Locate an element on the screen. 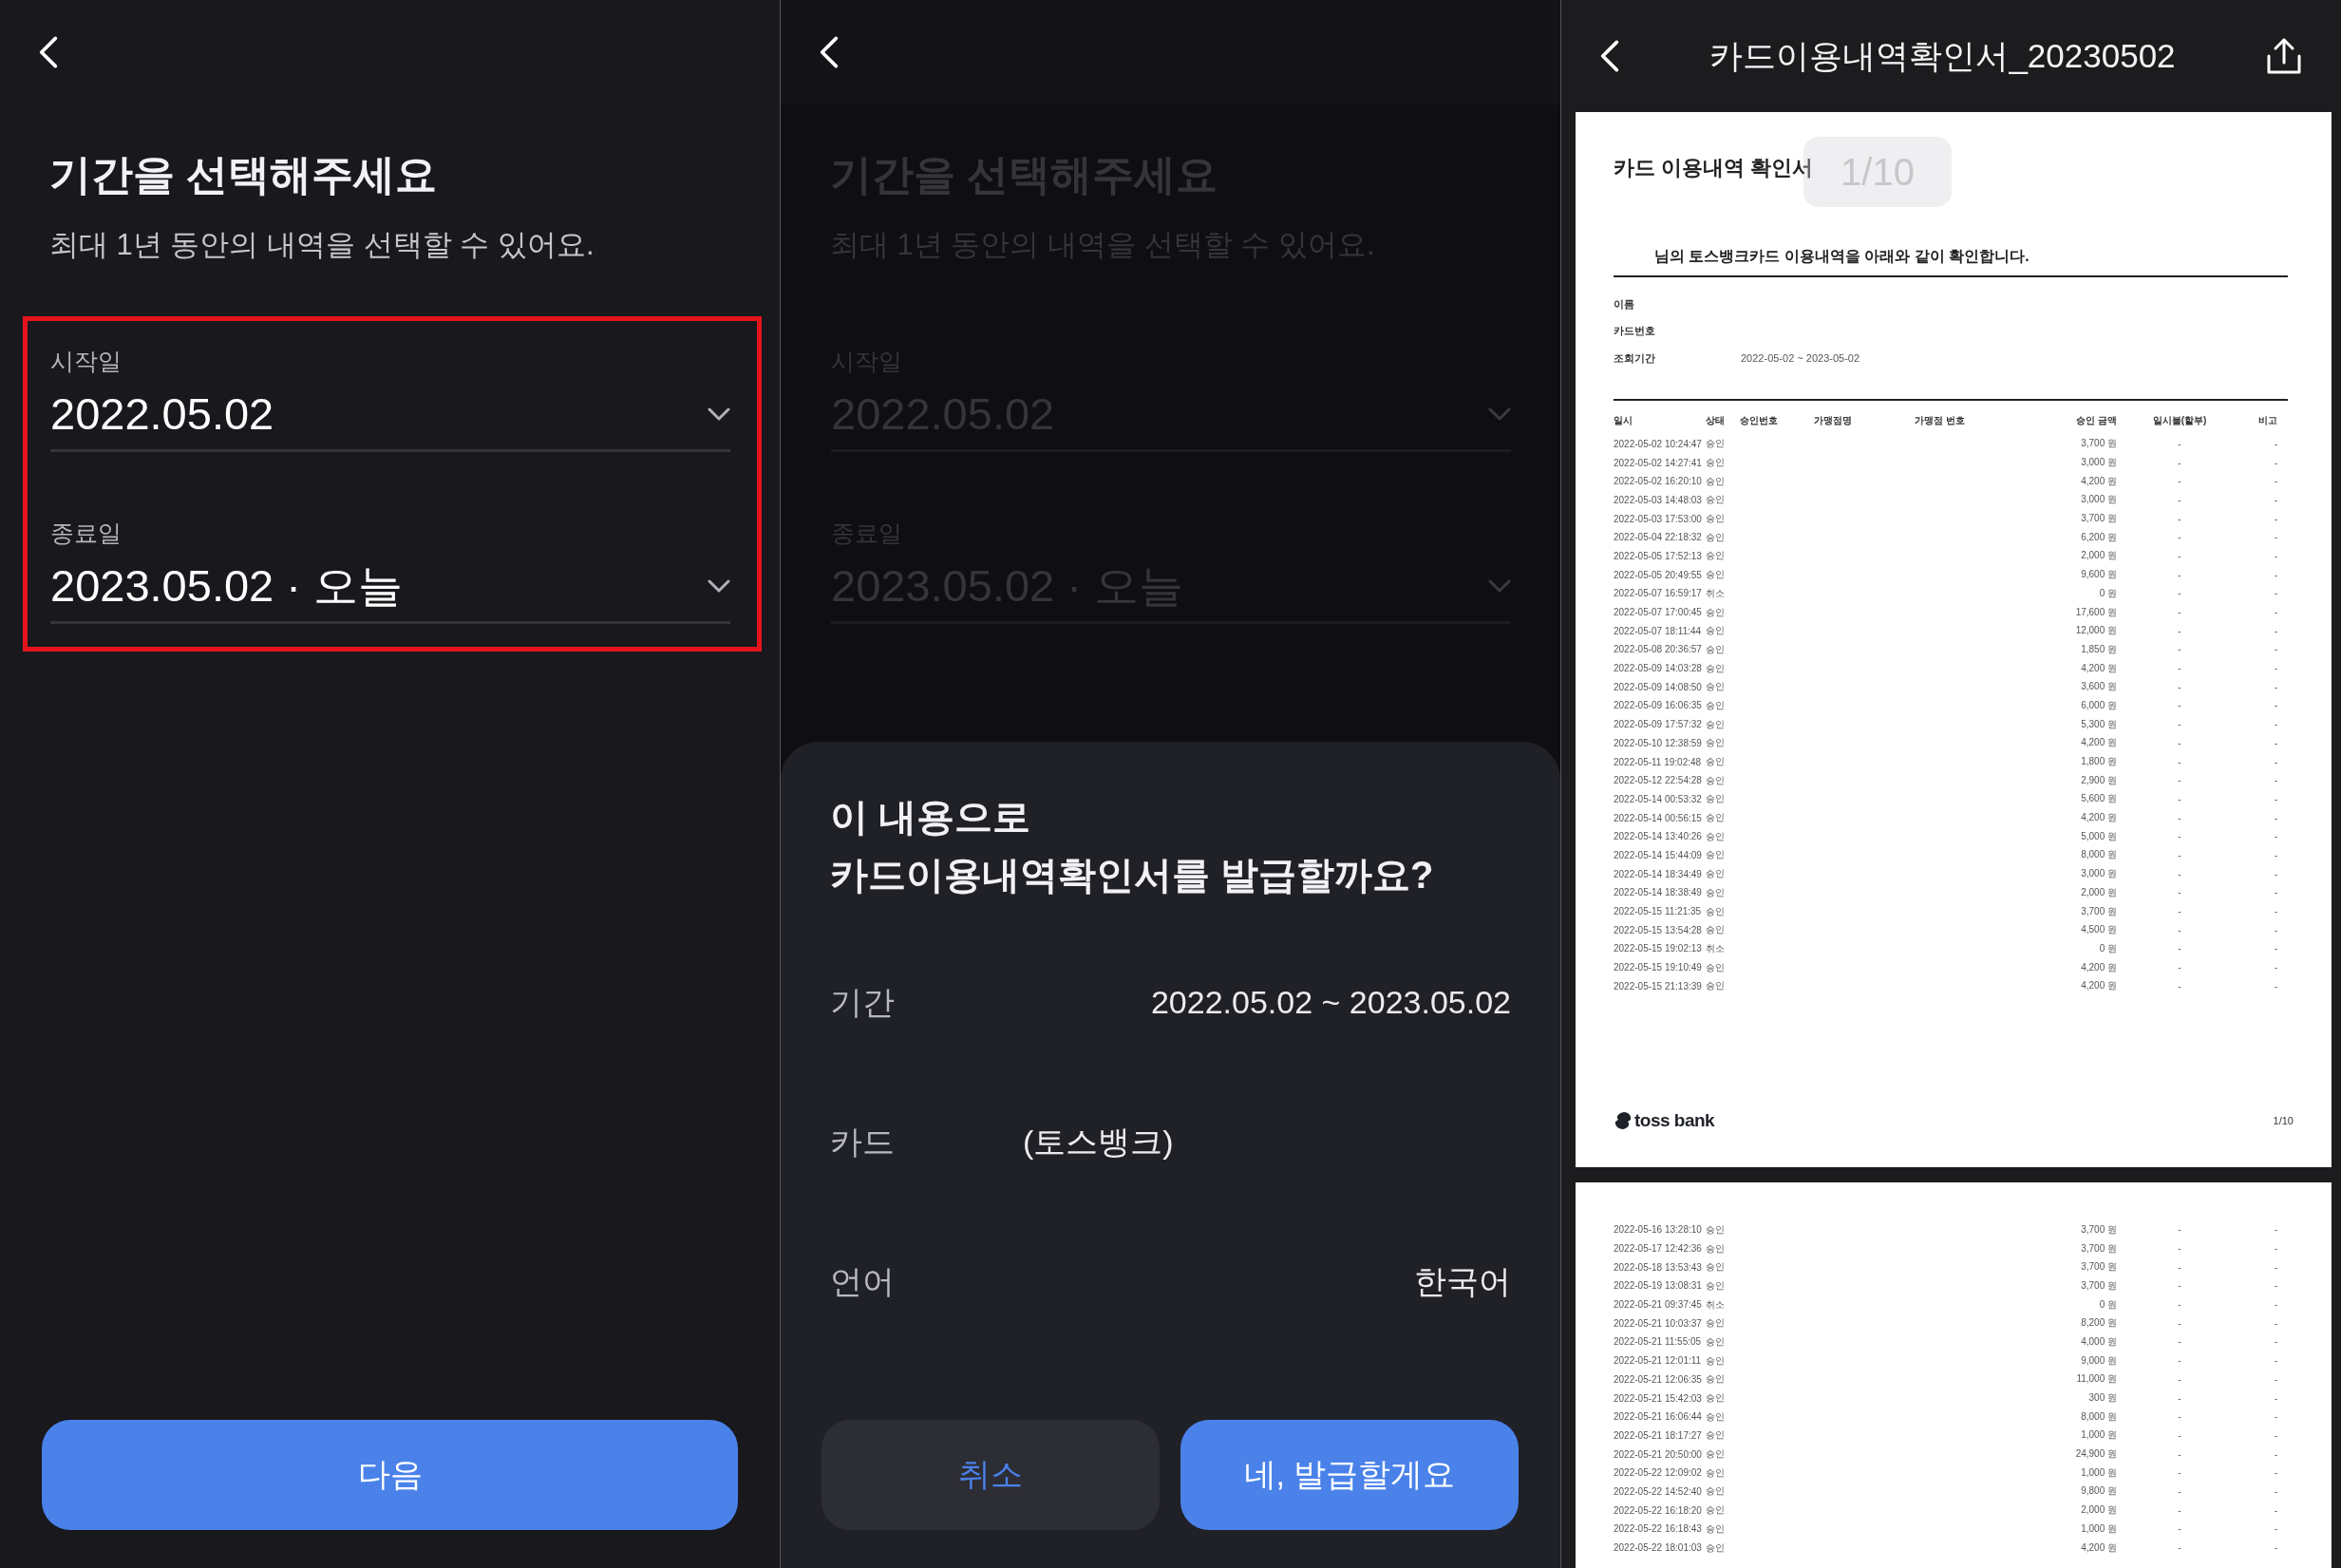 The height and width of the screenshot is (1568, 2341). screen-title: 기간을 선택해주세요 is located at coordinates (244, 174).